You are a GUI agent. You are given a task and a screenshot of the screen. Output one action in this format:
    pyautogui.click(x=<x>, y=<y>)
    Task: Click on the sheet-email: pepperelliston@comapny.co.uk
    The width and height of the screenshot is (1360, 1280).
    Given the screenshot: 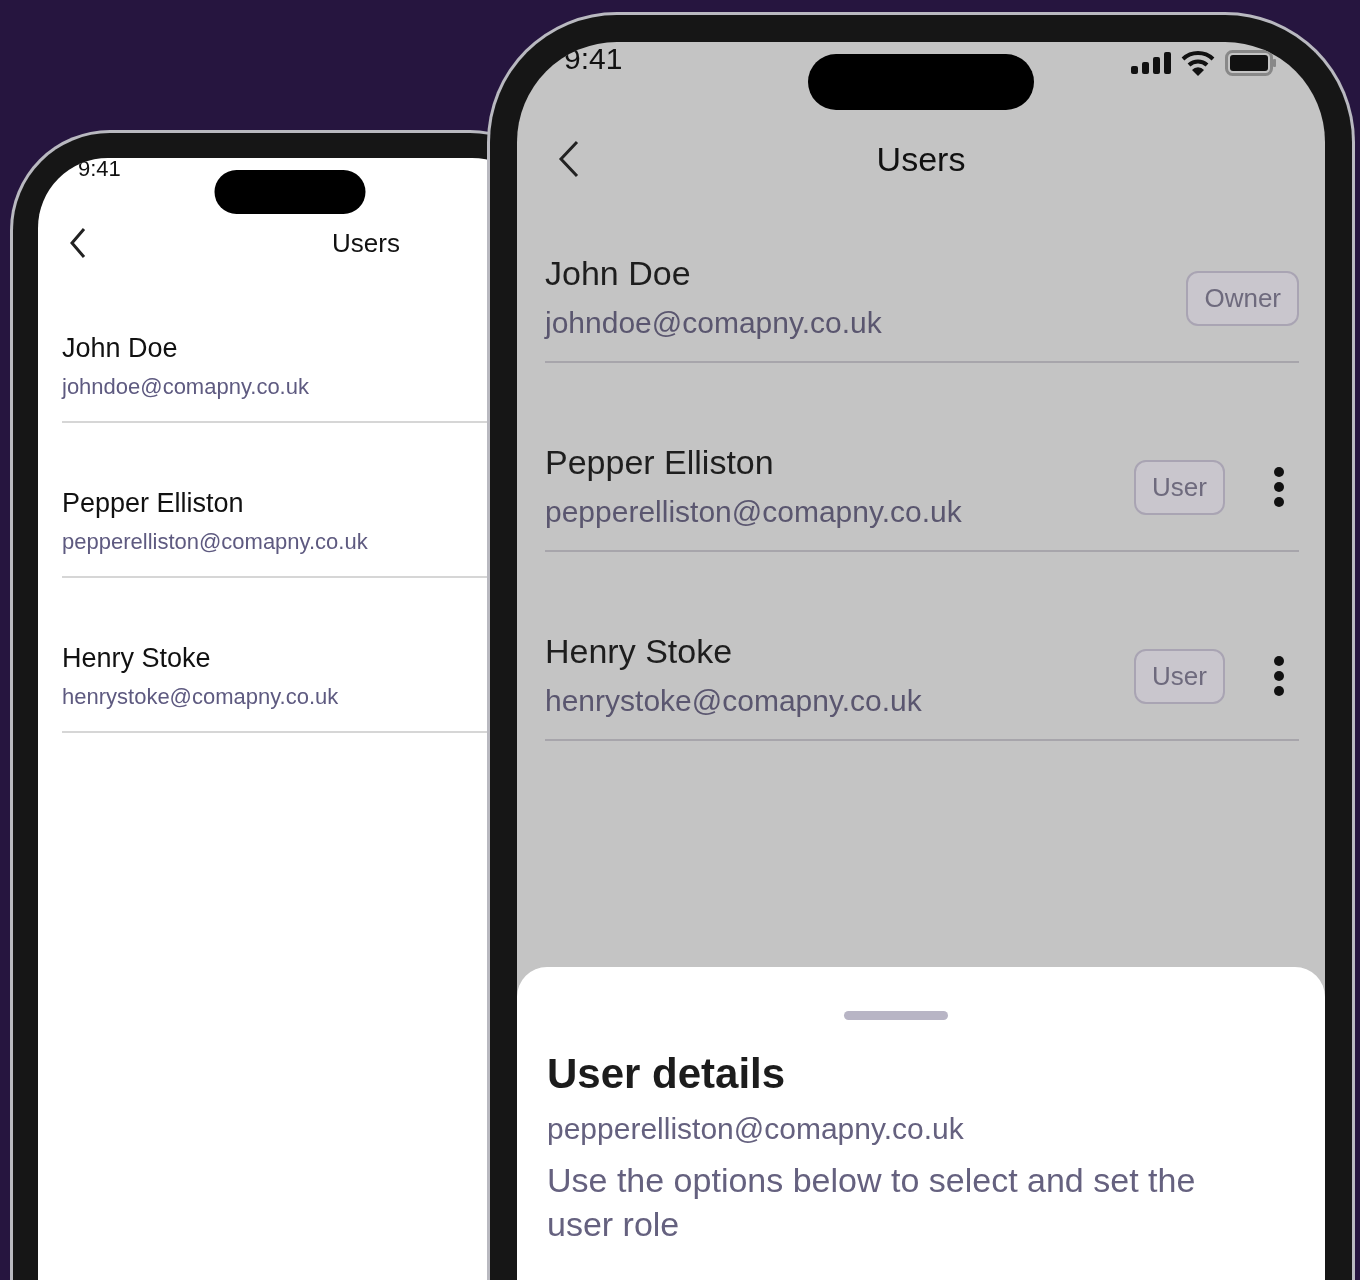 What is the action you would take?
    pyautogui.click(x=755, y=1129)
    